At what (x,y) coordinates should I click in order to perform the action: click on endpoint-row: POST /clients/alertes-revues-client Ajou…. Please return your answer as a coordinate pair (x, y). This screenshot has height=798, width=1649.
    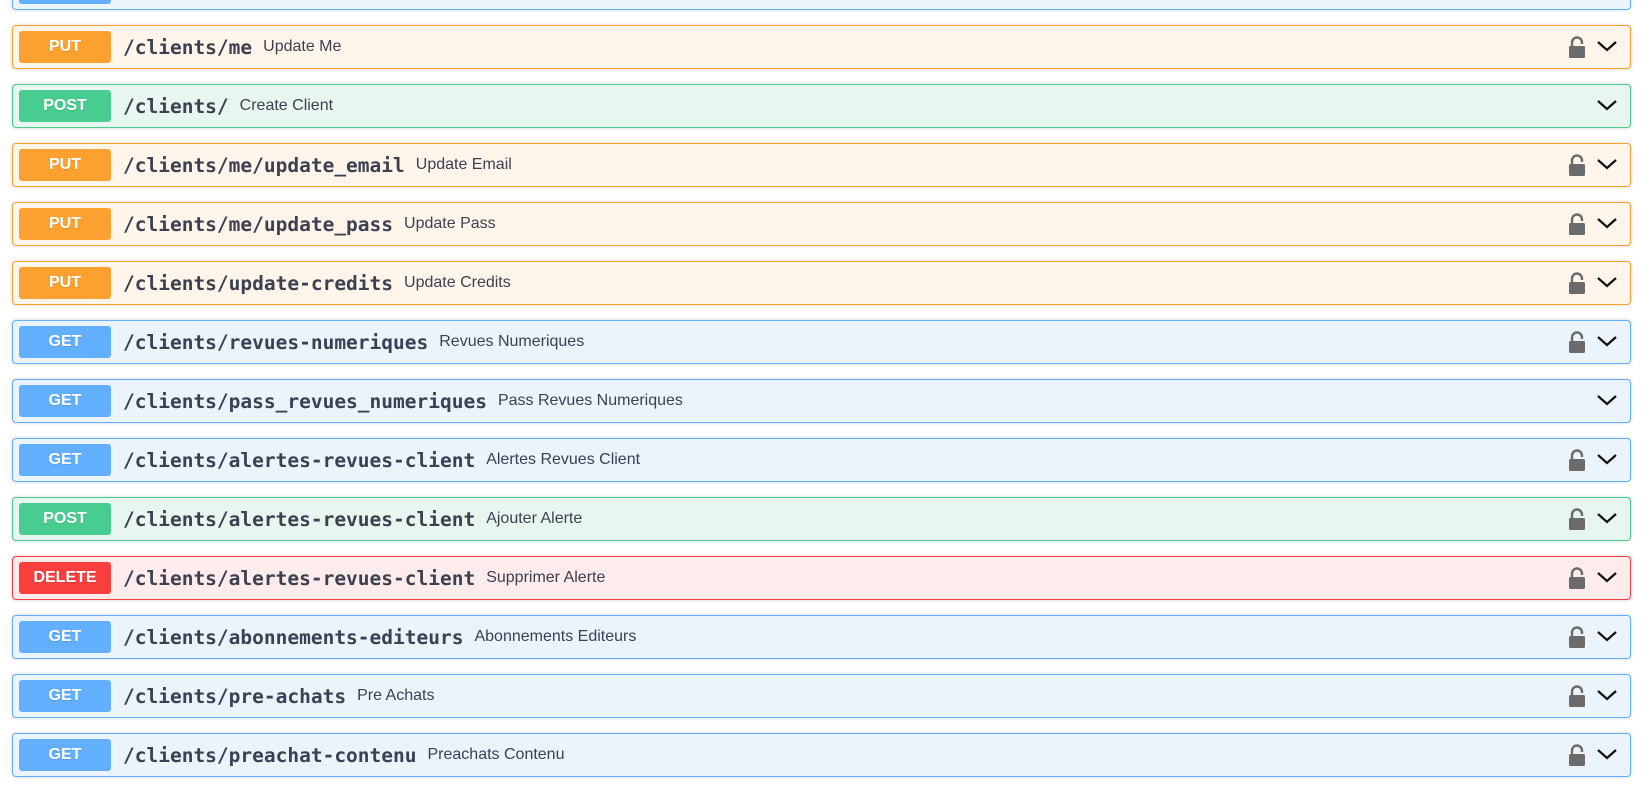
    Looking at the image, I should click on (821, 519).